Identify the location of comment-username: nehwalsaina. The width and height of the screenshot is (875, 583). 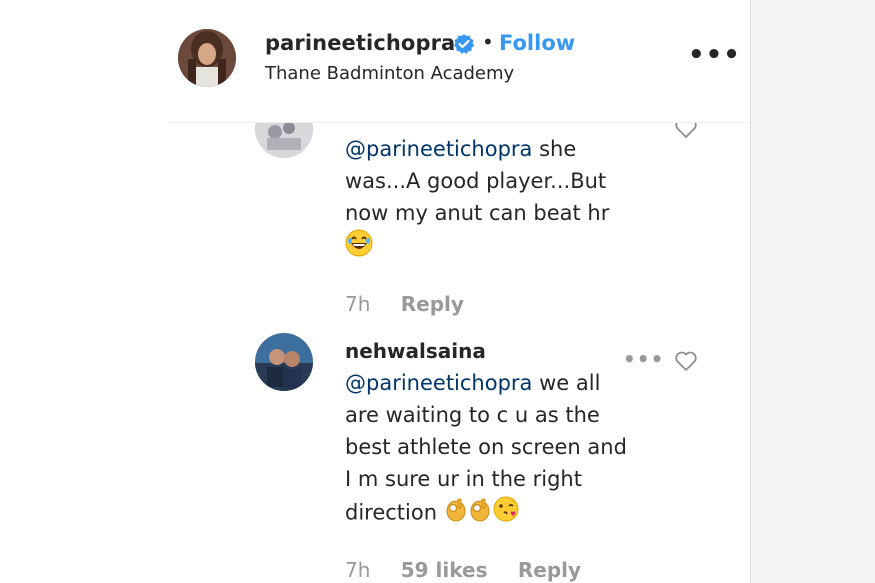
(415, 351).